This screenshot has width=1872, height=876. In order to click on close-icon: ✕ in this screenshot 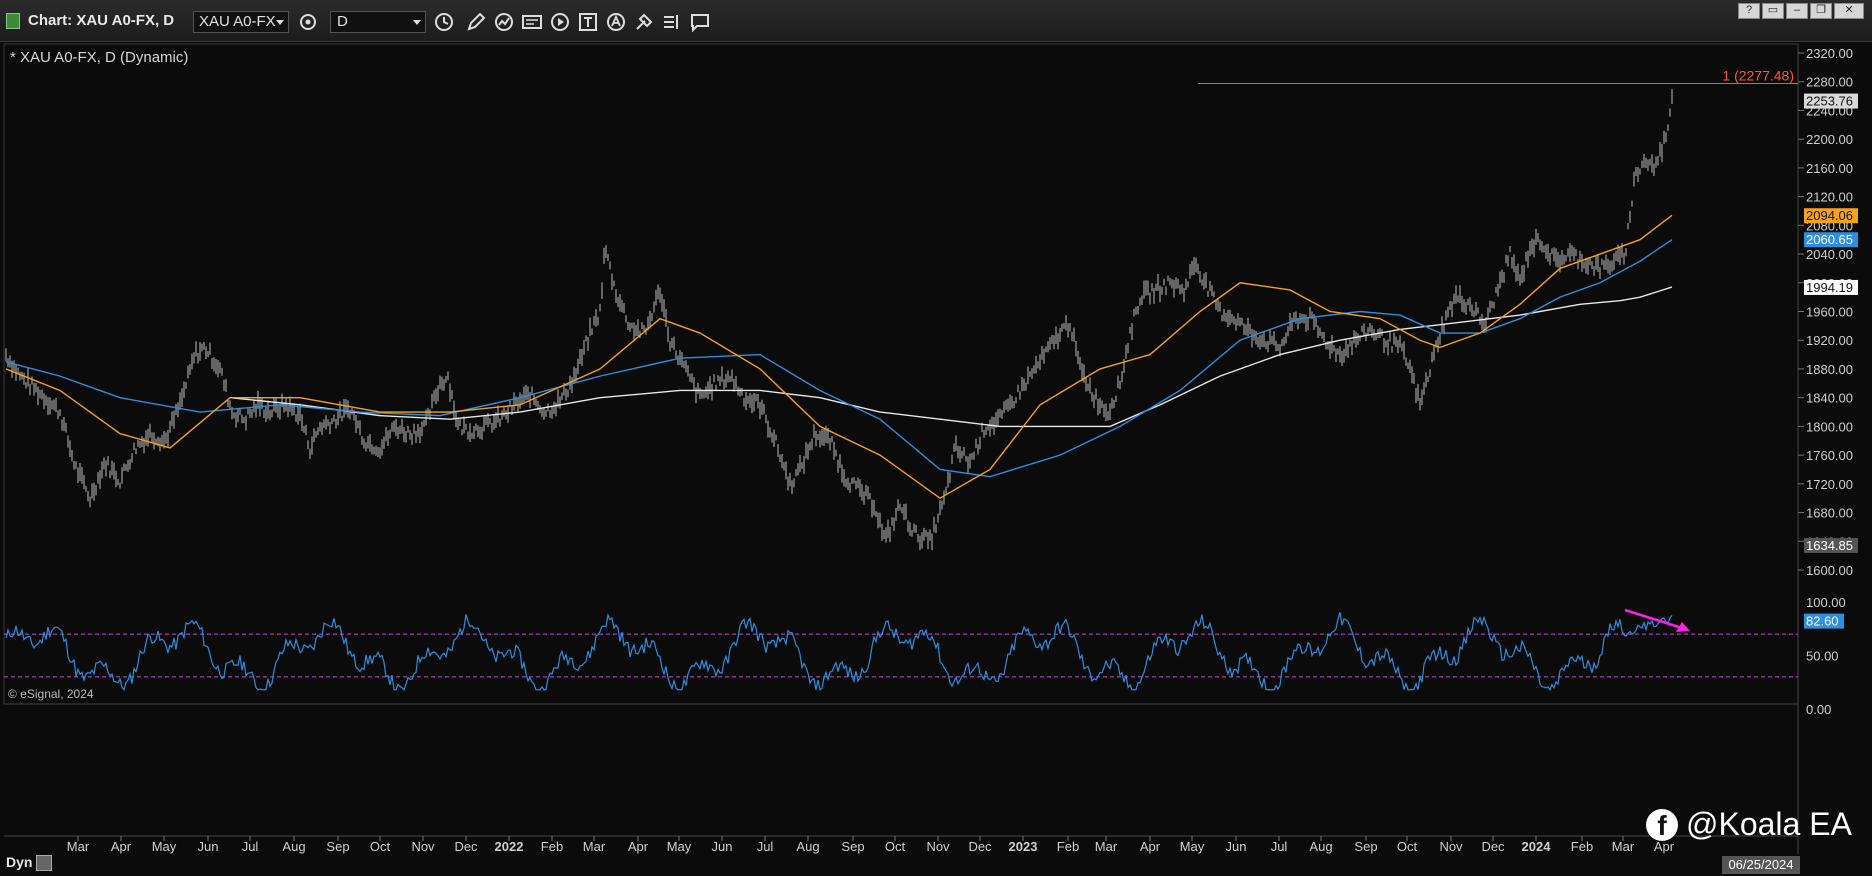, I will do `click(1849, 10)`.